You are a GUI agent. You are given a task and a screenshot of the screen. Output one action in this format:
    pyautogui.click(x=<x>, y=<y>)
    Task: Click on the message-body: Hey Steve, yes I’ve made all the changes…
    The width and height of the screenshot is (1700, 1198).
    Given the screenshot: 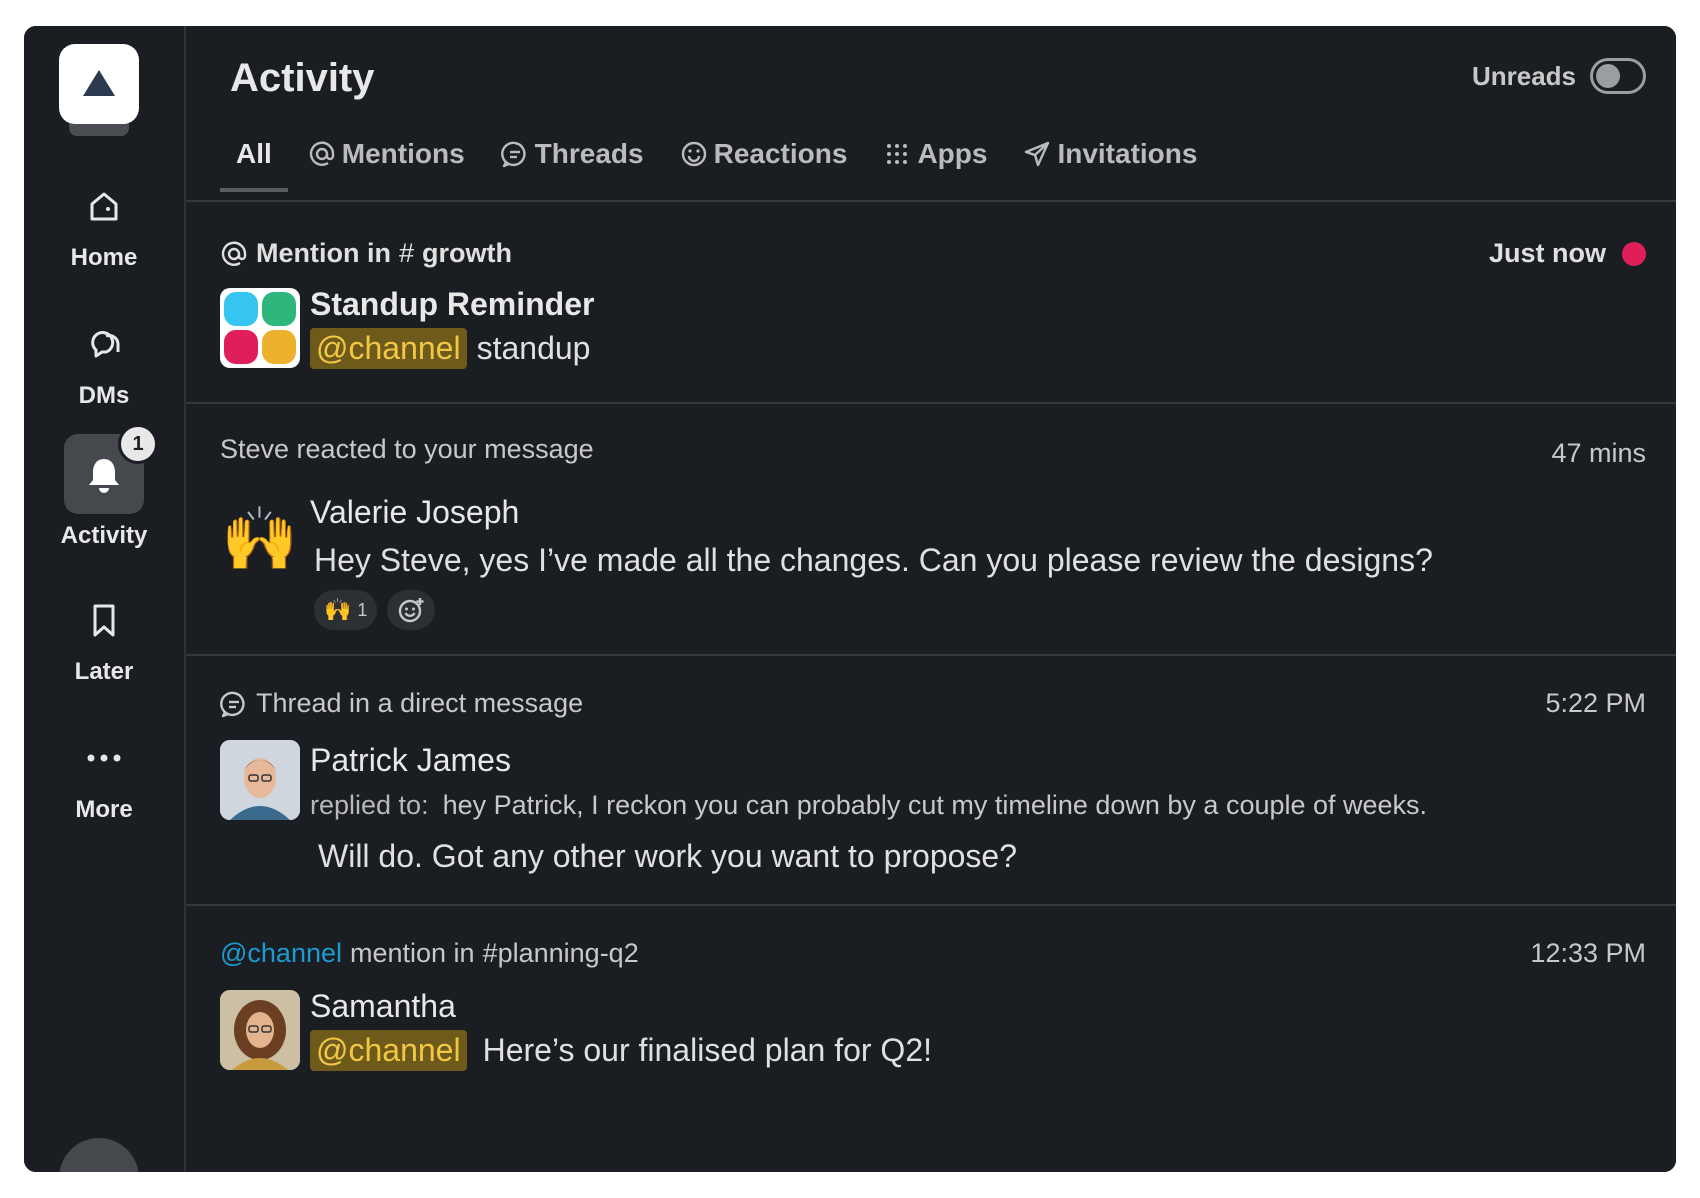 What is the action you would take?
    pyautogui.click(x=873, y=560)
    